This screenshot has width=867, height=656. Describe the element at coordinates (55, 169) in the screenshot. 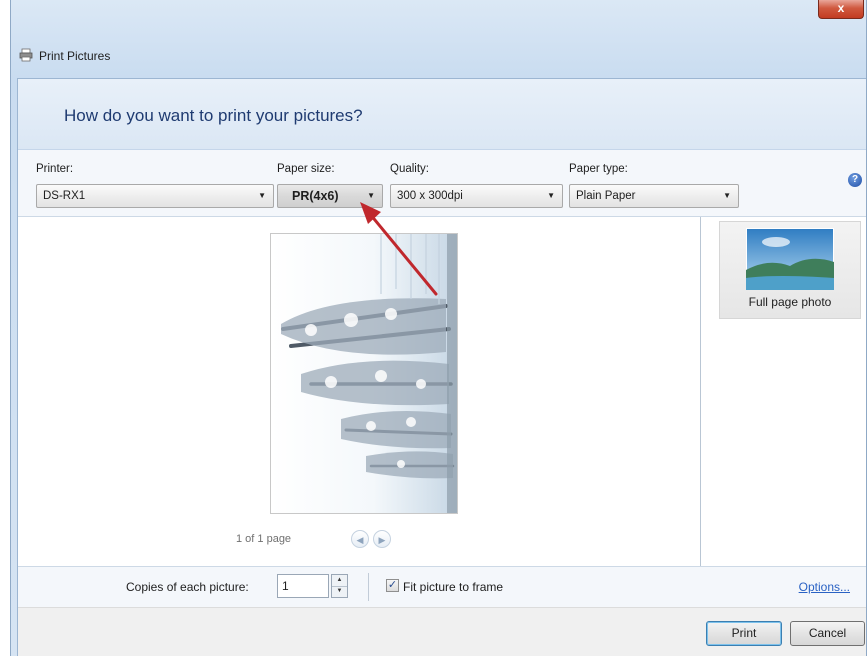

I see `printer-label: Printer:` at that location.